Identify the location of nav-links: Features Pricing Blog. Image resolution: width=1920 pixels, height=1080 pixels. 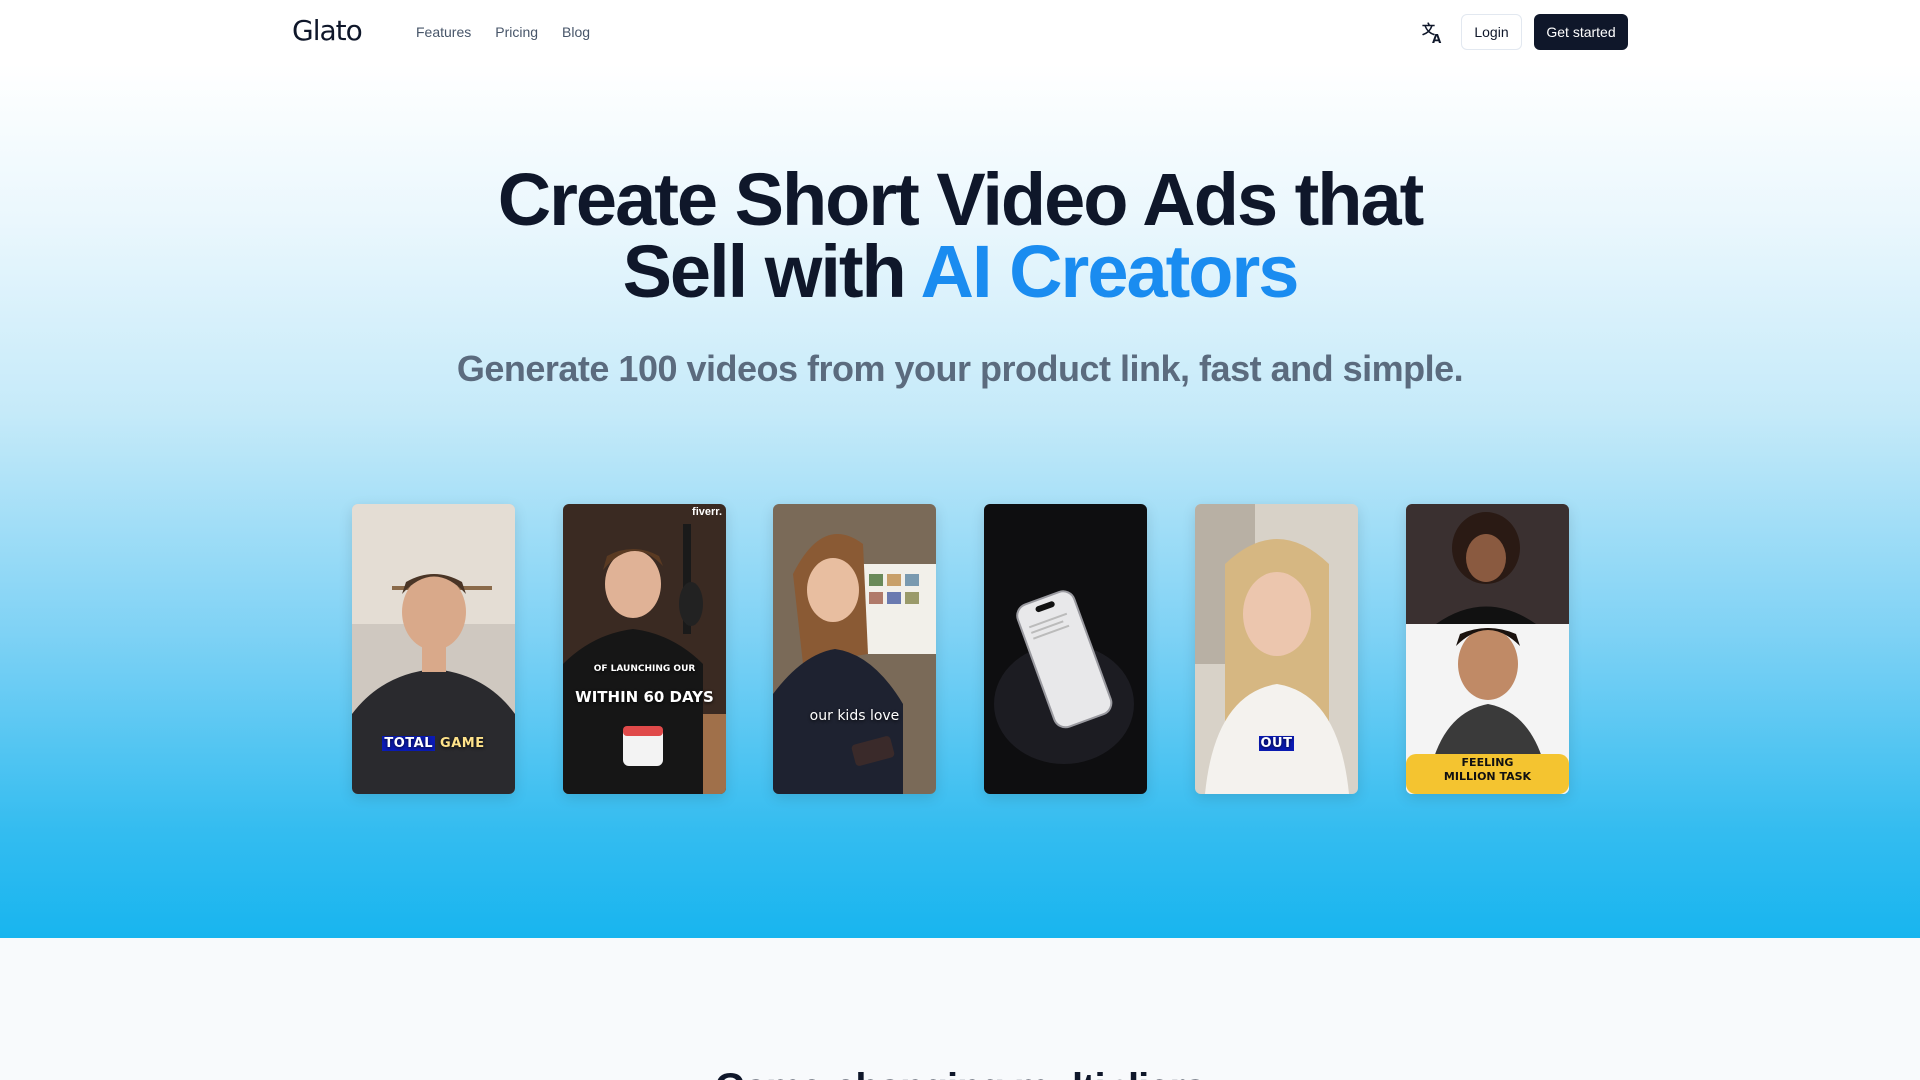
(503, 32).